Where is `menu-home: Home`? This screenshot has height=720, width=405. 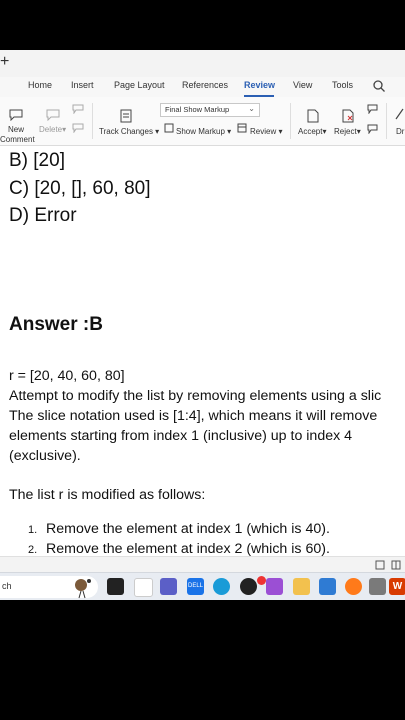 menu-home: Home is located at coordinates (40, 85).